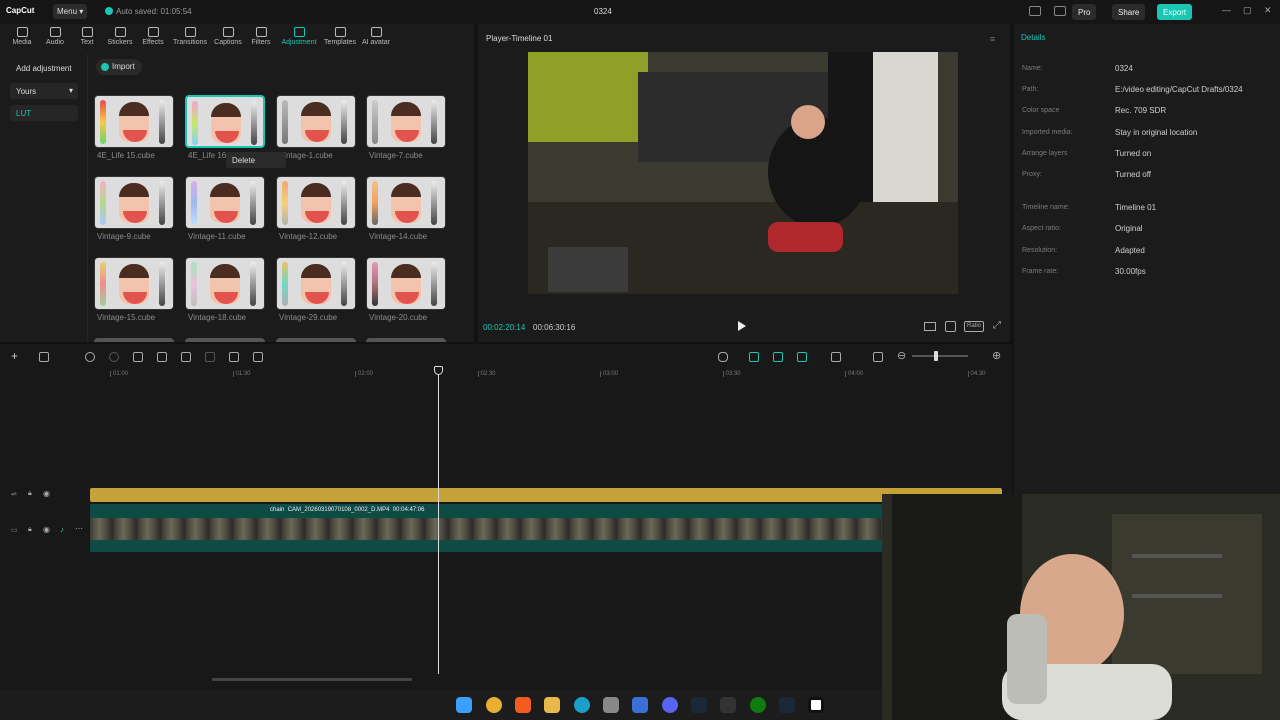 The width and height of the screenshot is (1280, 720). What do you see at coordinates (62, 529) in the screenshot?
I see `audio-icon: ♪` at bounding box center [62, 529].